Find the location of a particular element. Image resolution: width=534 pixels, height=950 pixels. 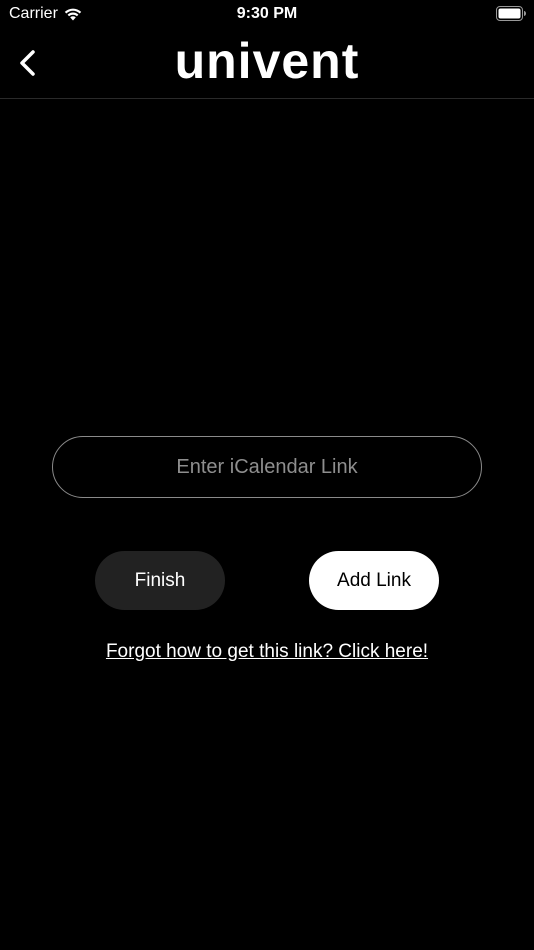

finish-button: Finish is located at coordinates (160, 580).